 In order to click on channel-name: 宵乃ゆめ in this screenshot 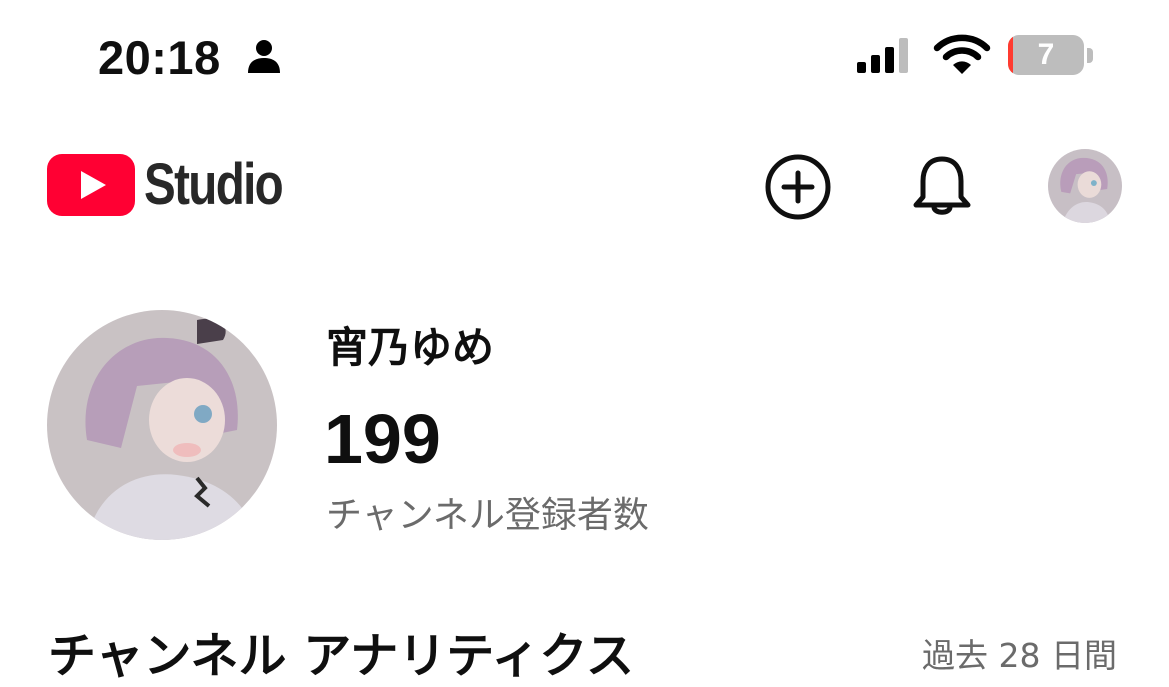, I will do `click(410, 347)`.